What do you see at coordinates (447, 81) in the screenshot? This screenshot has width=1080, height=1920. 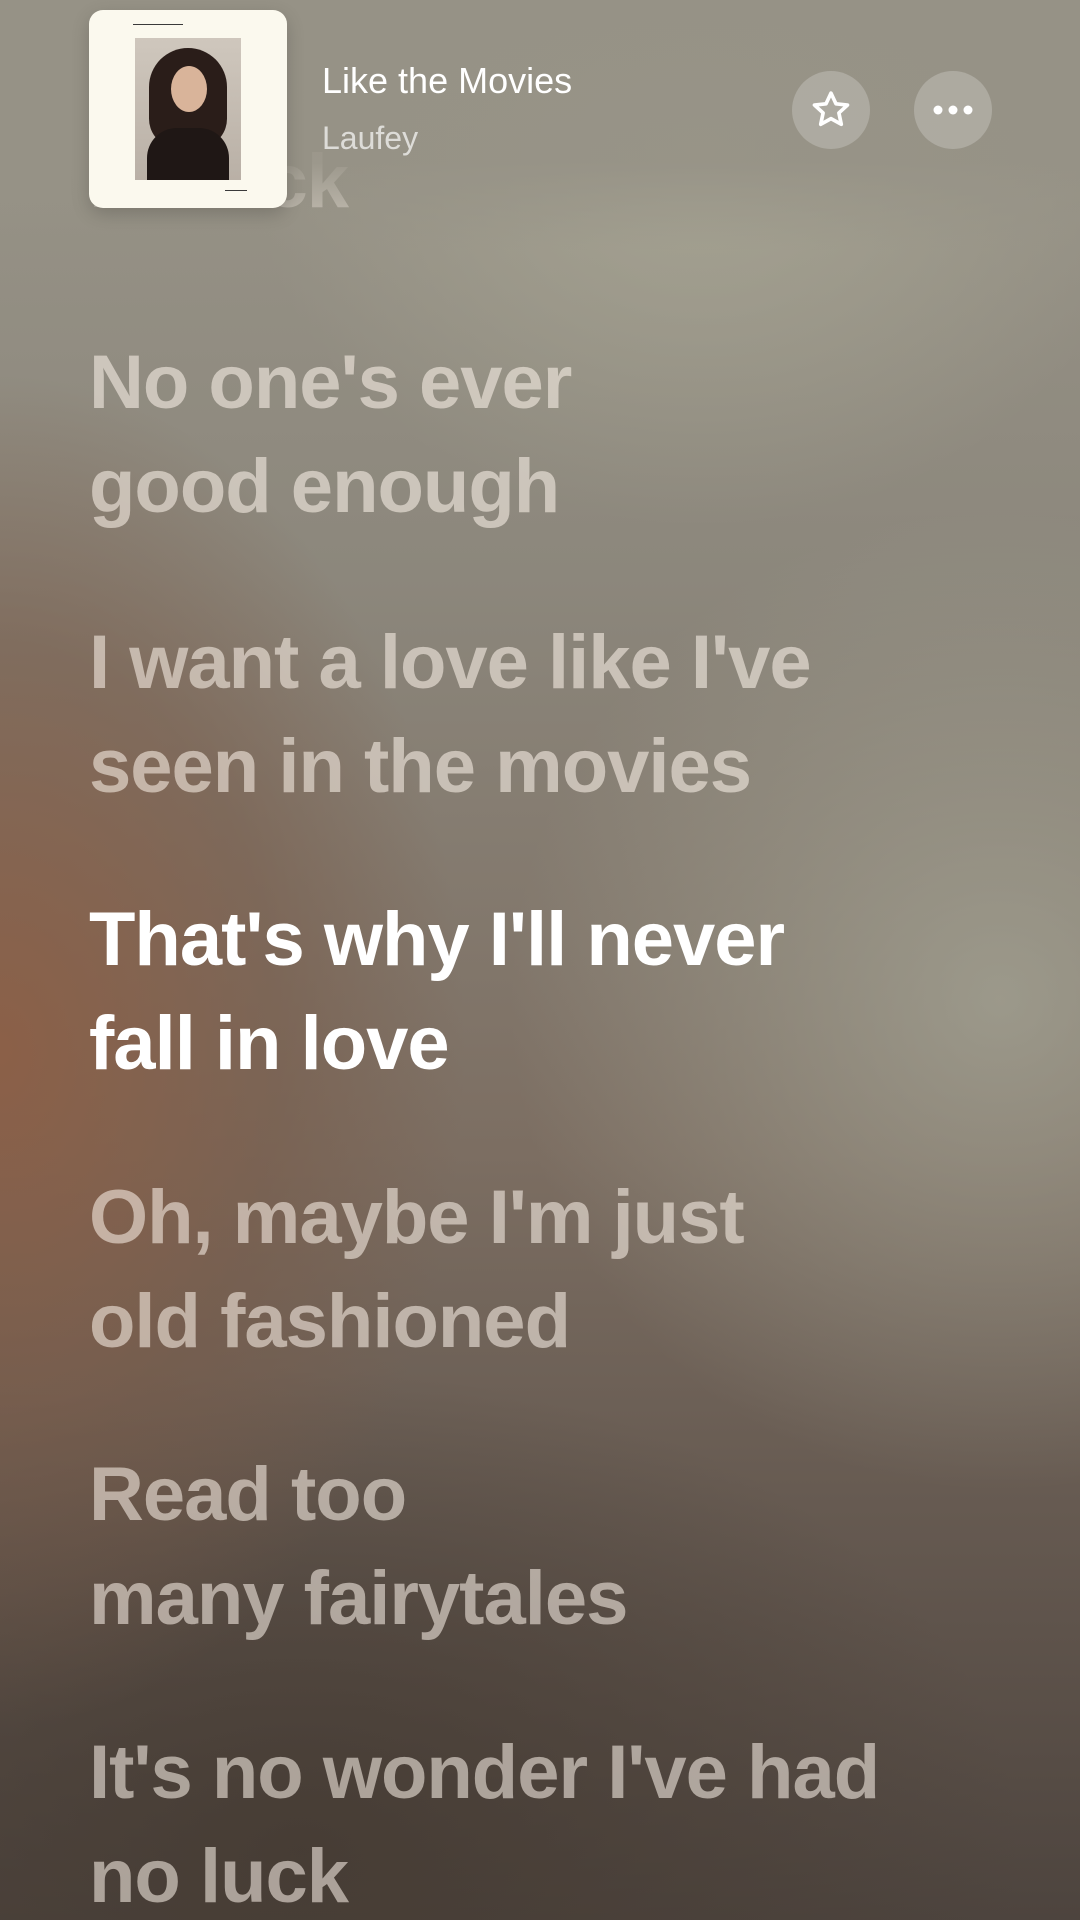 I see `song-title: Like the Movies` at bounding box center [447, 81].